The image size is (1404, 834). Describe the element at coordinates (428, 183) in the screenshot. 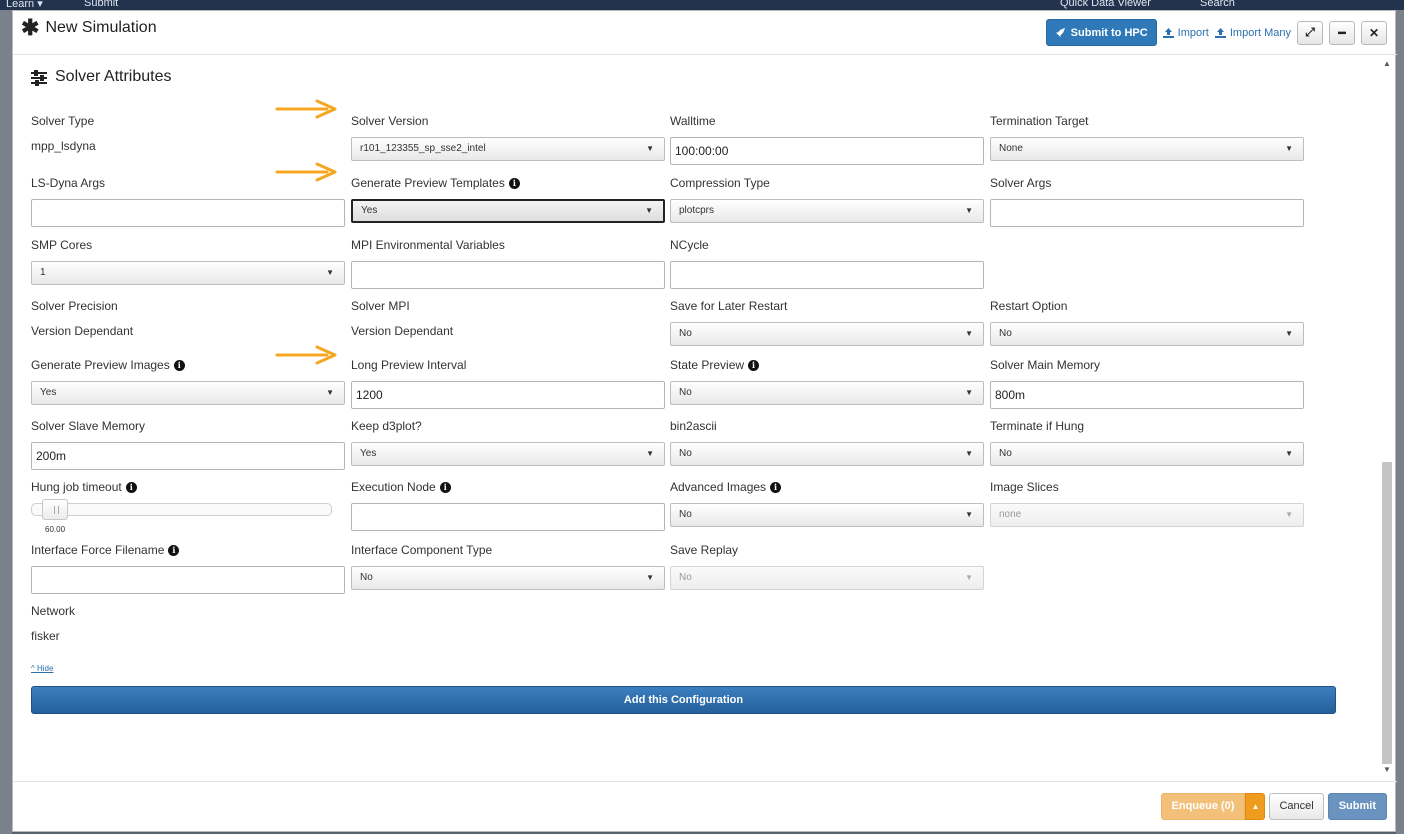

I see `generate-preview-templates-text: Generate Preview Templates` at that location.